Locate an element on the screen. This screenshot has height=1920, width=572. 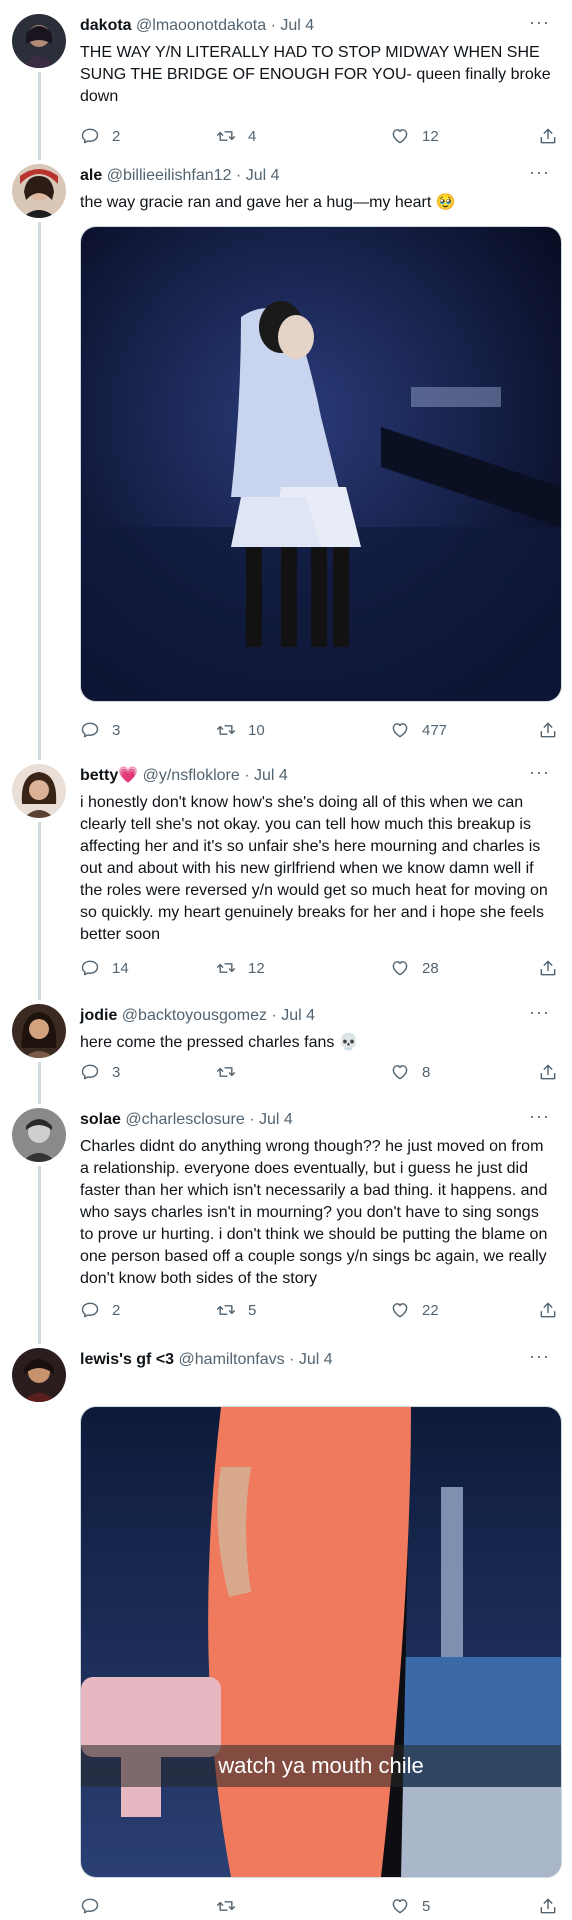
tweet-actions: 2 5 22 is located at coordinates (320, 1310).